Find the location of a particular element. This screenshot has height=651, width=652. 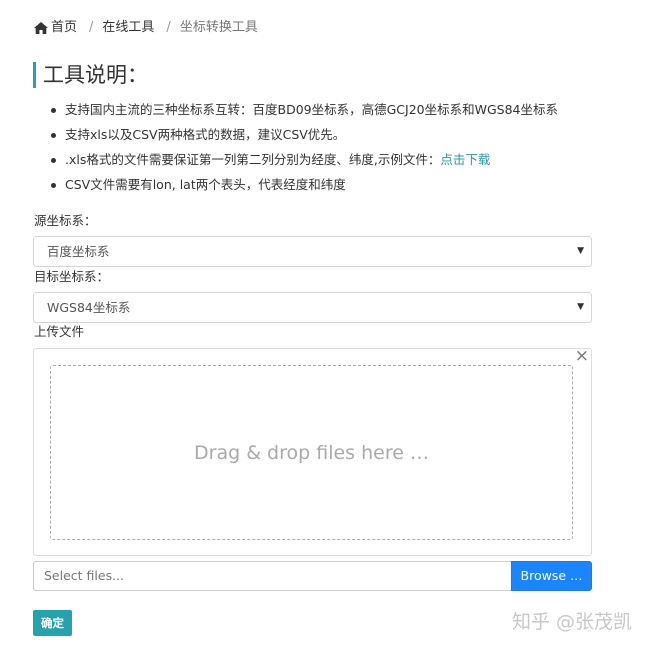

home-icon is located at coordinates (41, 28).